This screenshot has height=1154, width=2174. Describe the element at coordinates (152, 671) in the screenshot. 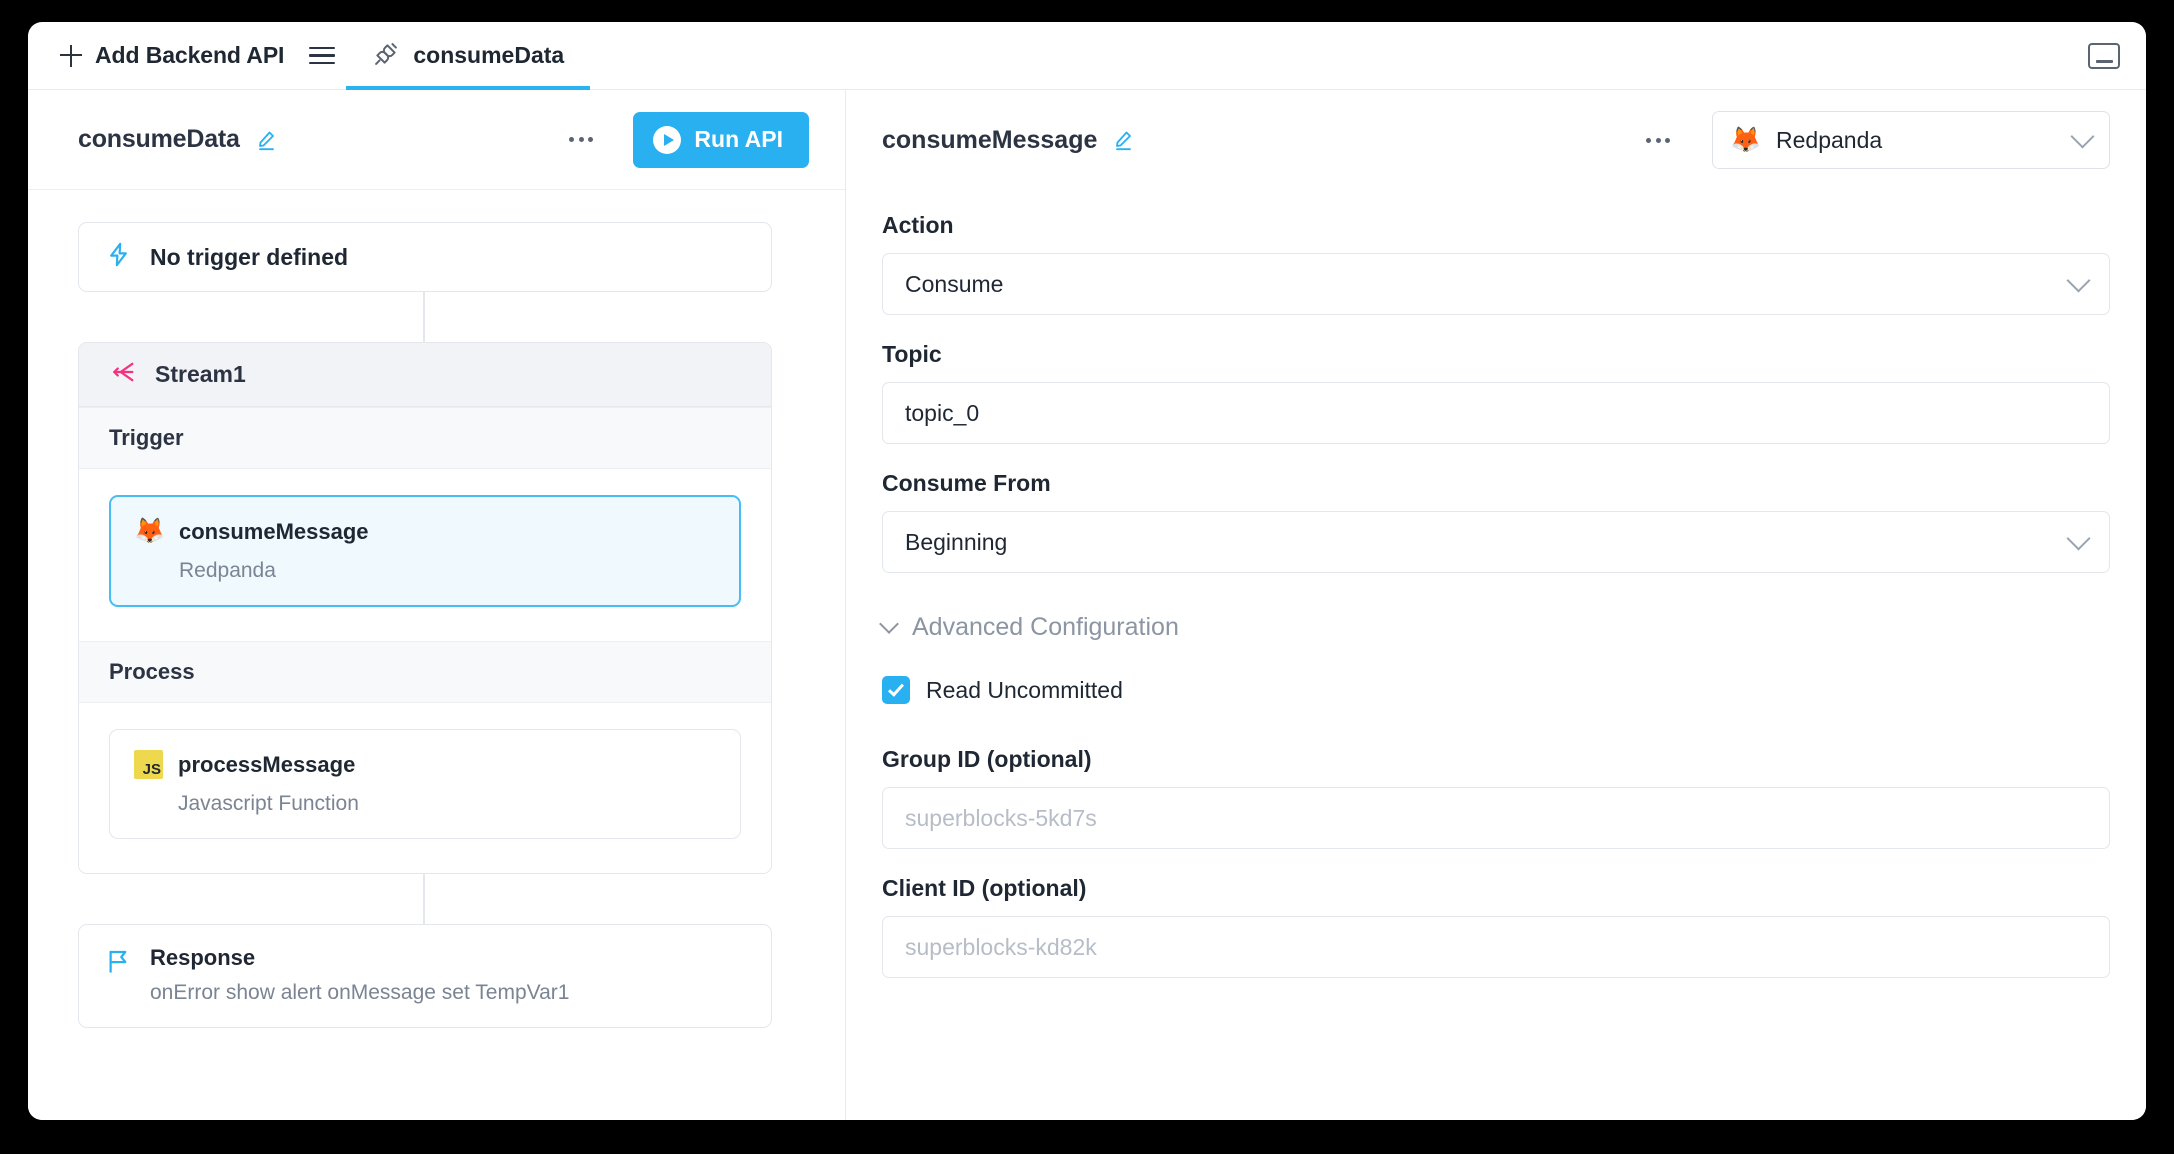

I see `section-label: Process` at that location.